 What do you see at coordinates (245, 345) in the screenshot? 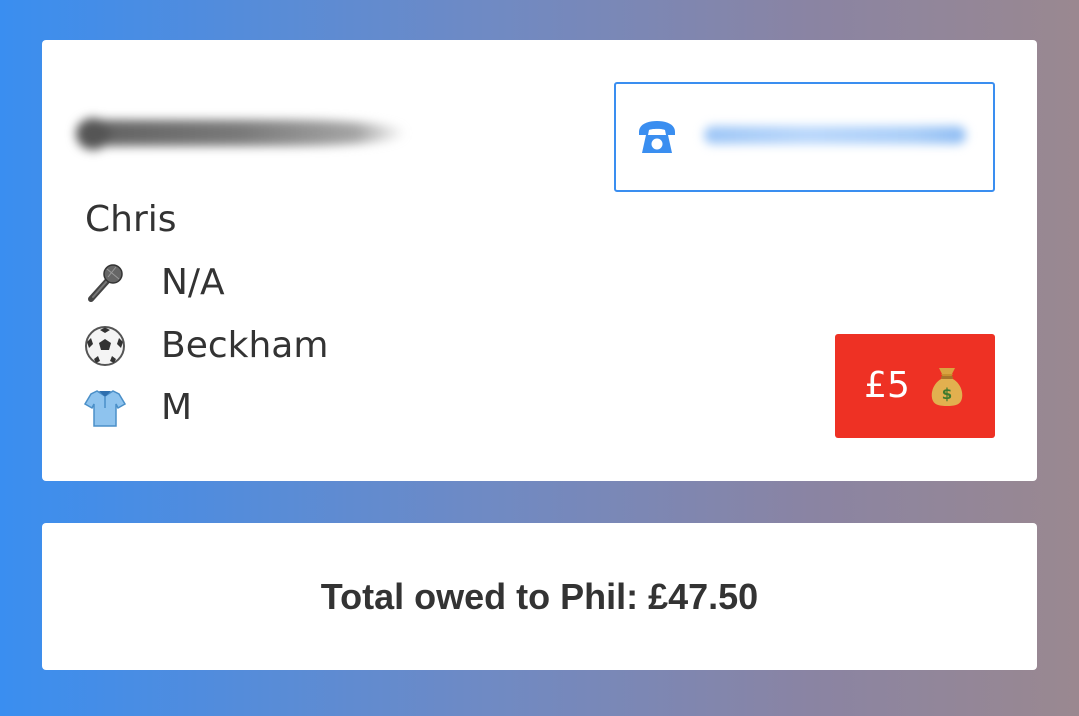
I see `favourite-player-value: Beckham` at bounding box center [245, 345].